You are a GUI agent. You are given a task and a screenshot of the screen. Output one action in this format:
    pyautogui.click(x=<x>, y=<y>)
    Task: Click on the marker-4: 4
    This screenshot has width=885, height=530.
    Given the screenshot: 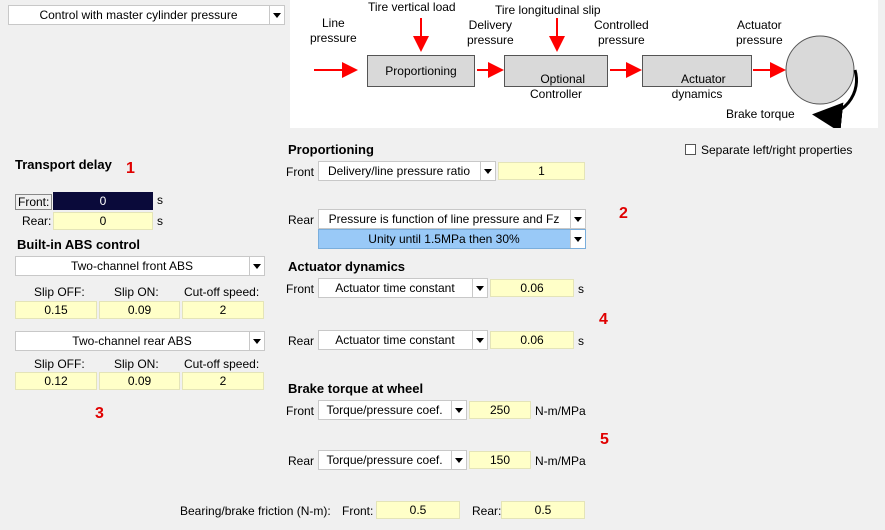 What is the action you would take?
    pyautogui.click(x=603, y=319)
    